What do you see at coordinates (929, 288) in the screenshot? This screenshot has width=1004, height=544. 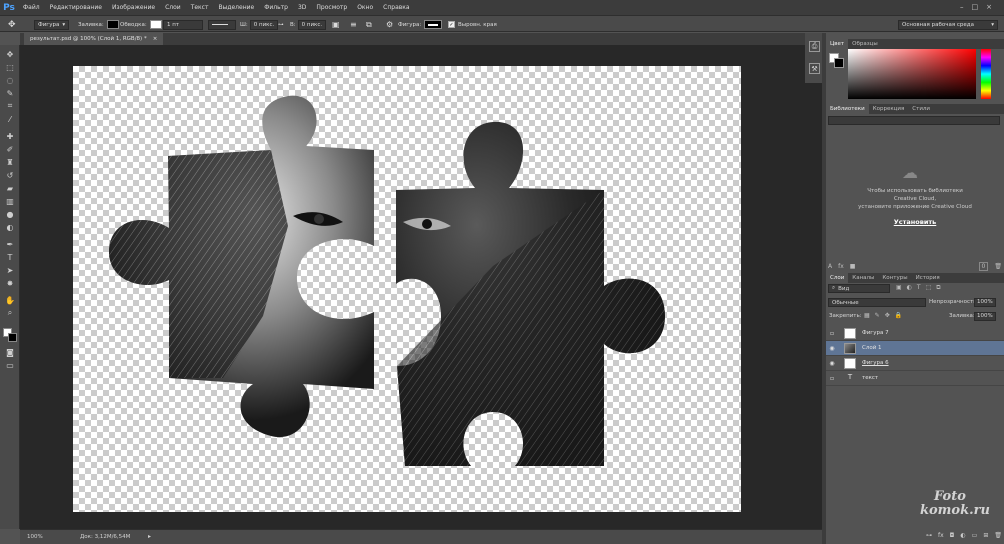 I see `filter-shape-icon: ⬚` at bounding box center [929, 288].